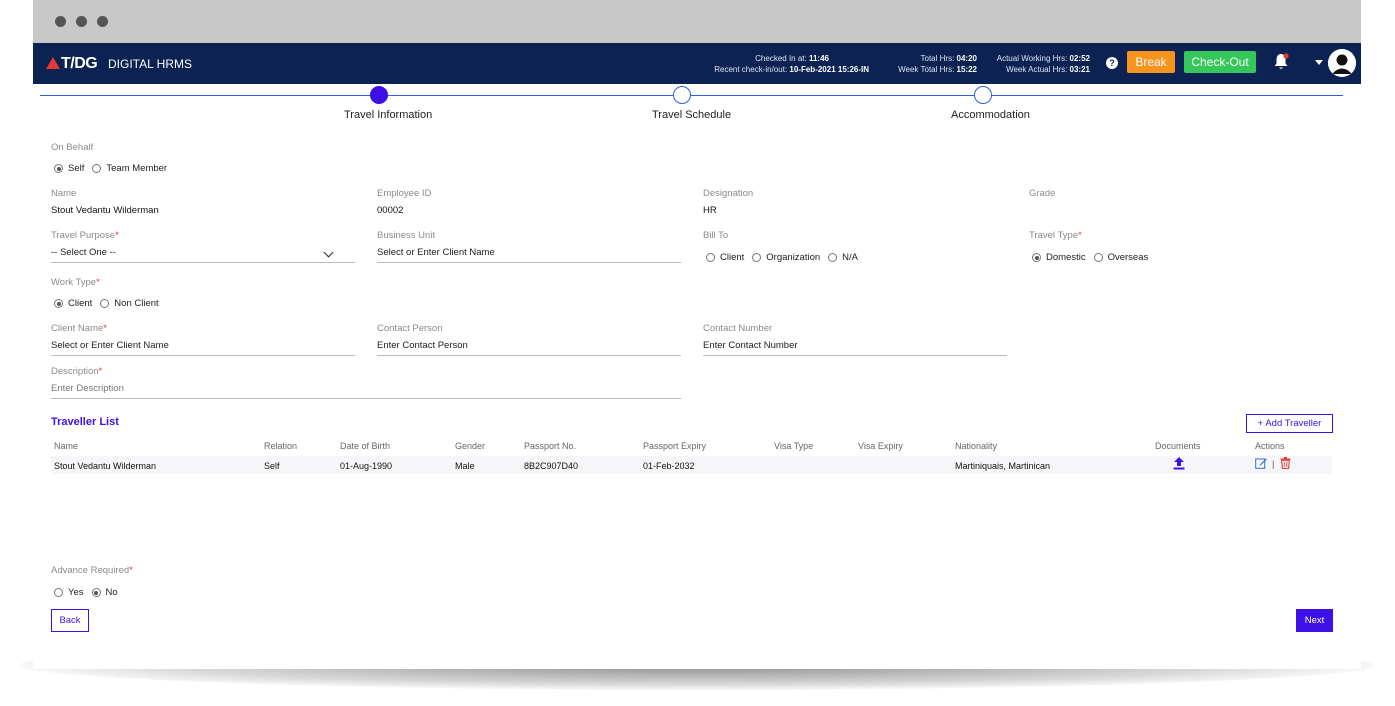  Describe the element at coordinates (75, 371) in the screenshot. I see `description-label-text: Description` at that location.